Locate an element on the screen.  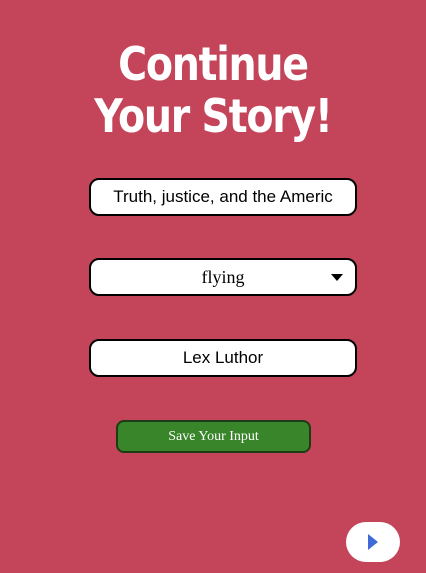
motto-input is located at coordinates (223, 197).